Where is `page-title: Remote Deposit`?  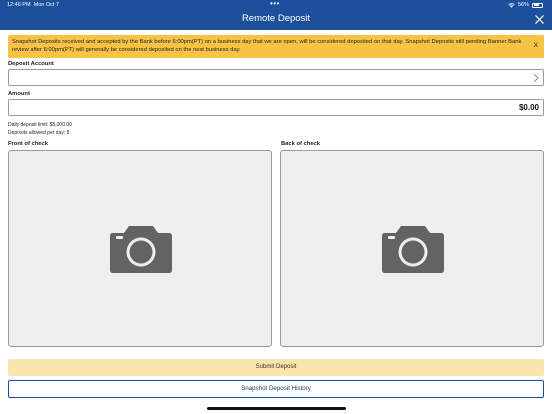
page-title: Remote Deposit is located at coordinates (276, 18).